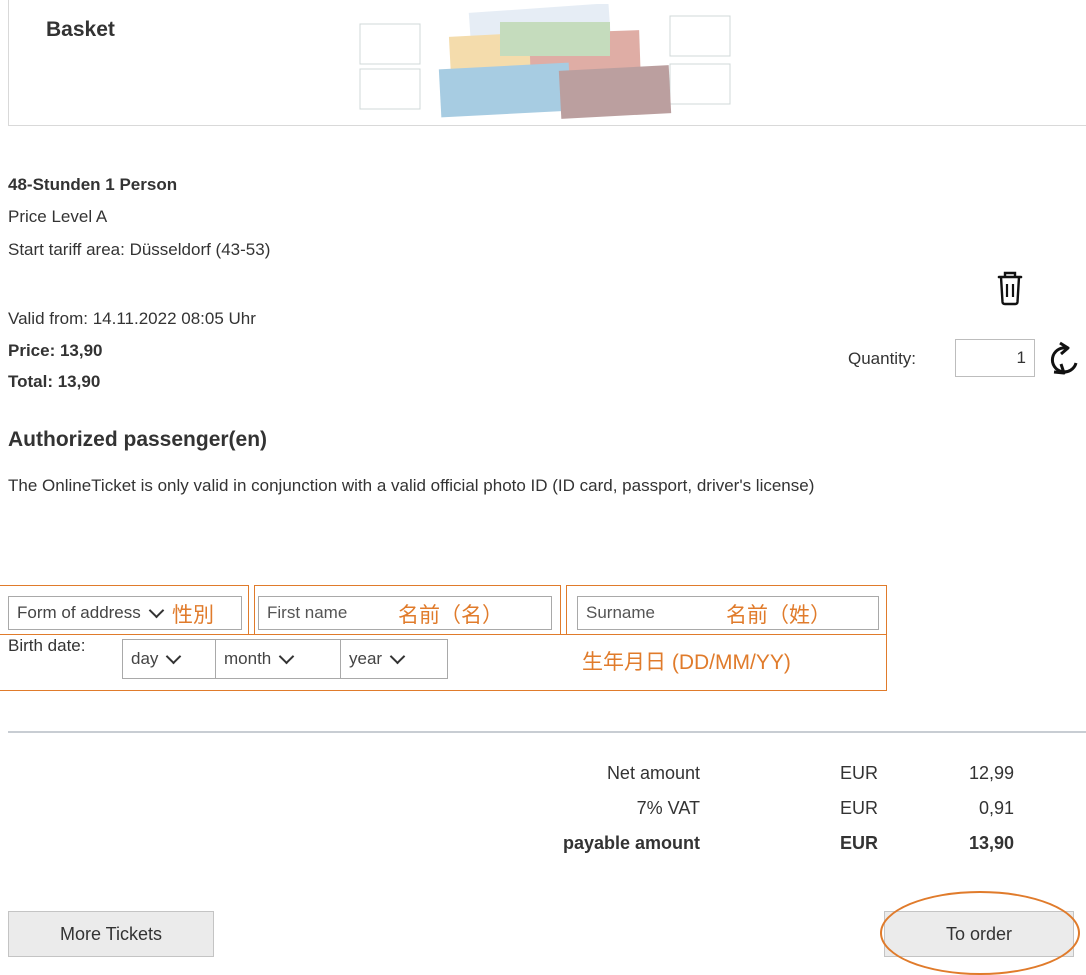  Describe the element at coordinates (996, 808) in the screenshot. I see `vat-value: 0,91` at that location.